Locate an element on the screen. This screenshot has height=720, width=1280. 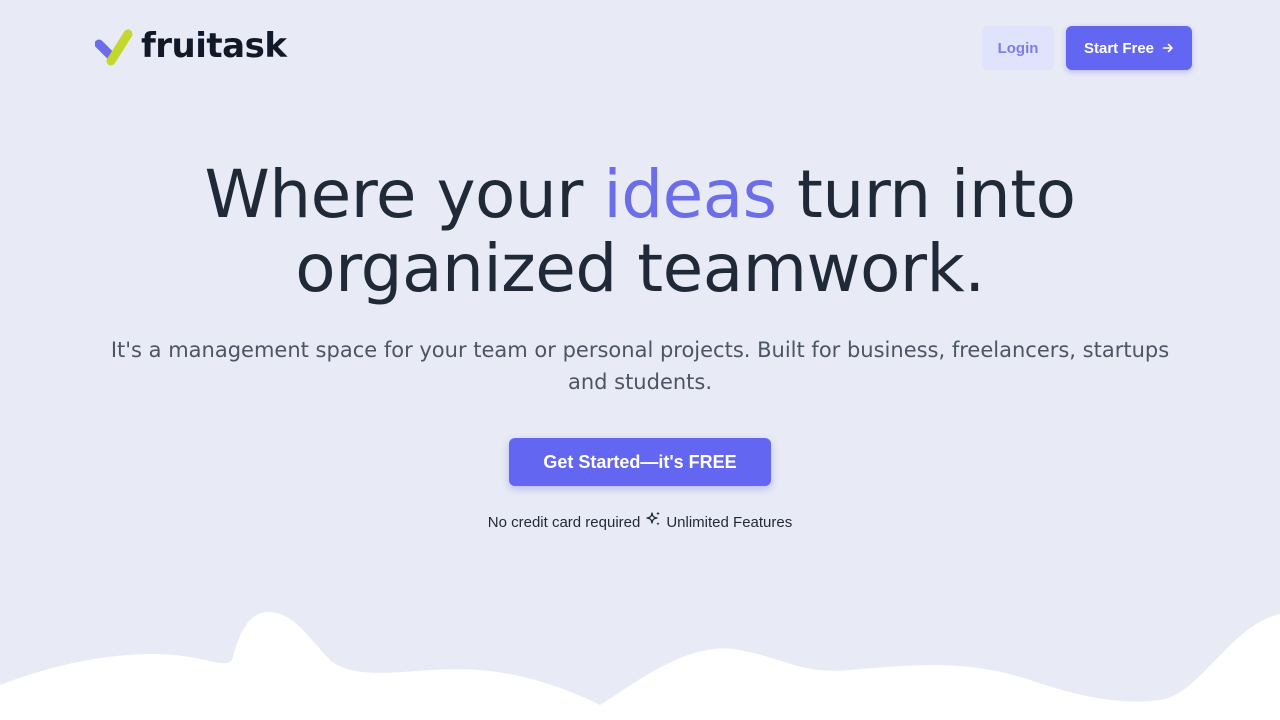
brand-logo: fruitask is located at coordinates (191, 47).